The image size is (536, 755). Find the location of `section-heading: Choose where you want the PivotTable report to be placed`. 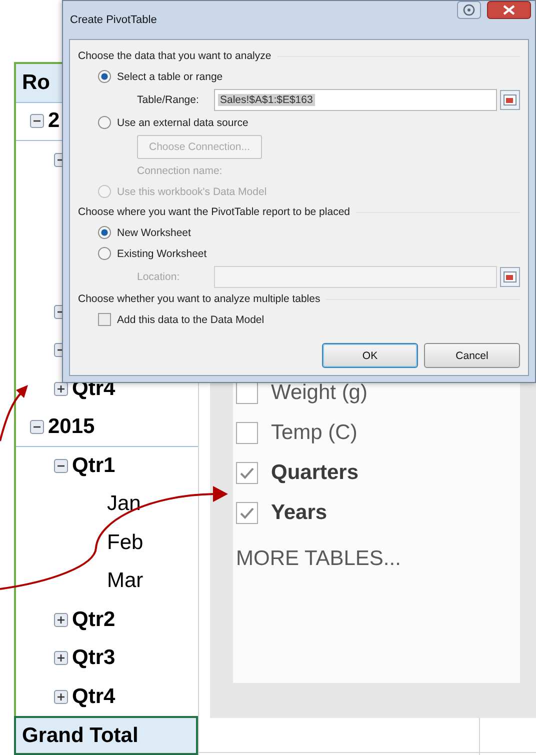

section-heading: Choose where you want the PivotTable report to be placed is located at coordinates (214, 212).